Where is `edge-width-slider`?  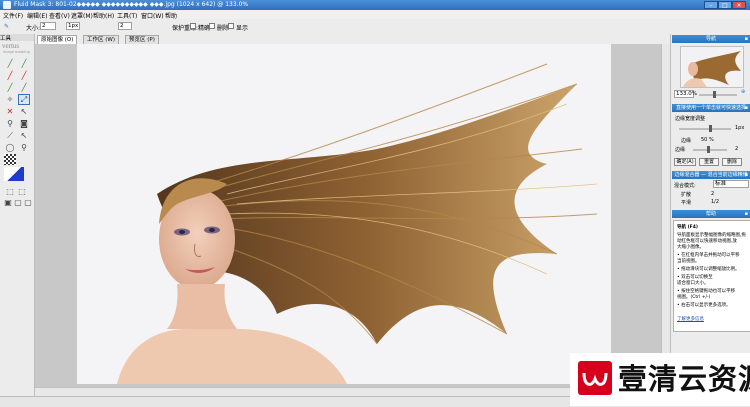
edge-width-slider is located at coordinates (705, 128).